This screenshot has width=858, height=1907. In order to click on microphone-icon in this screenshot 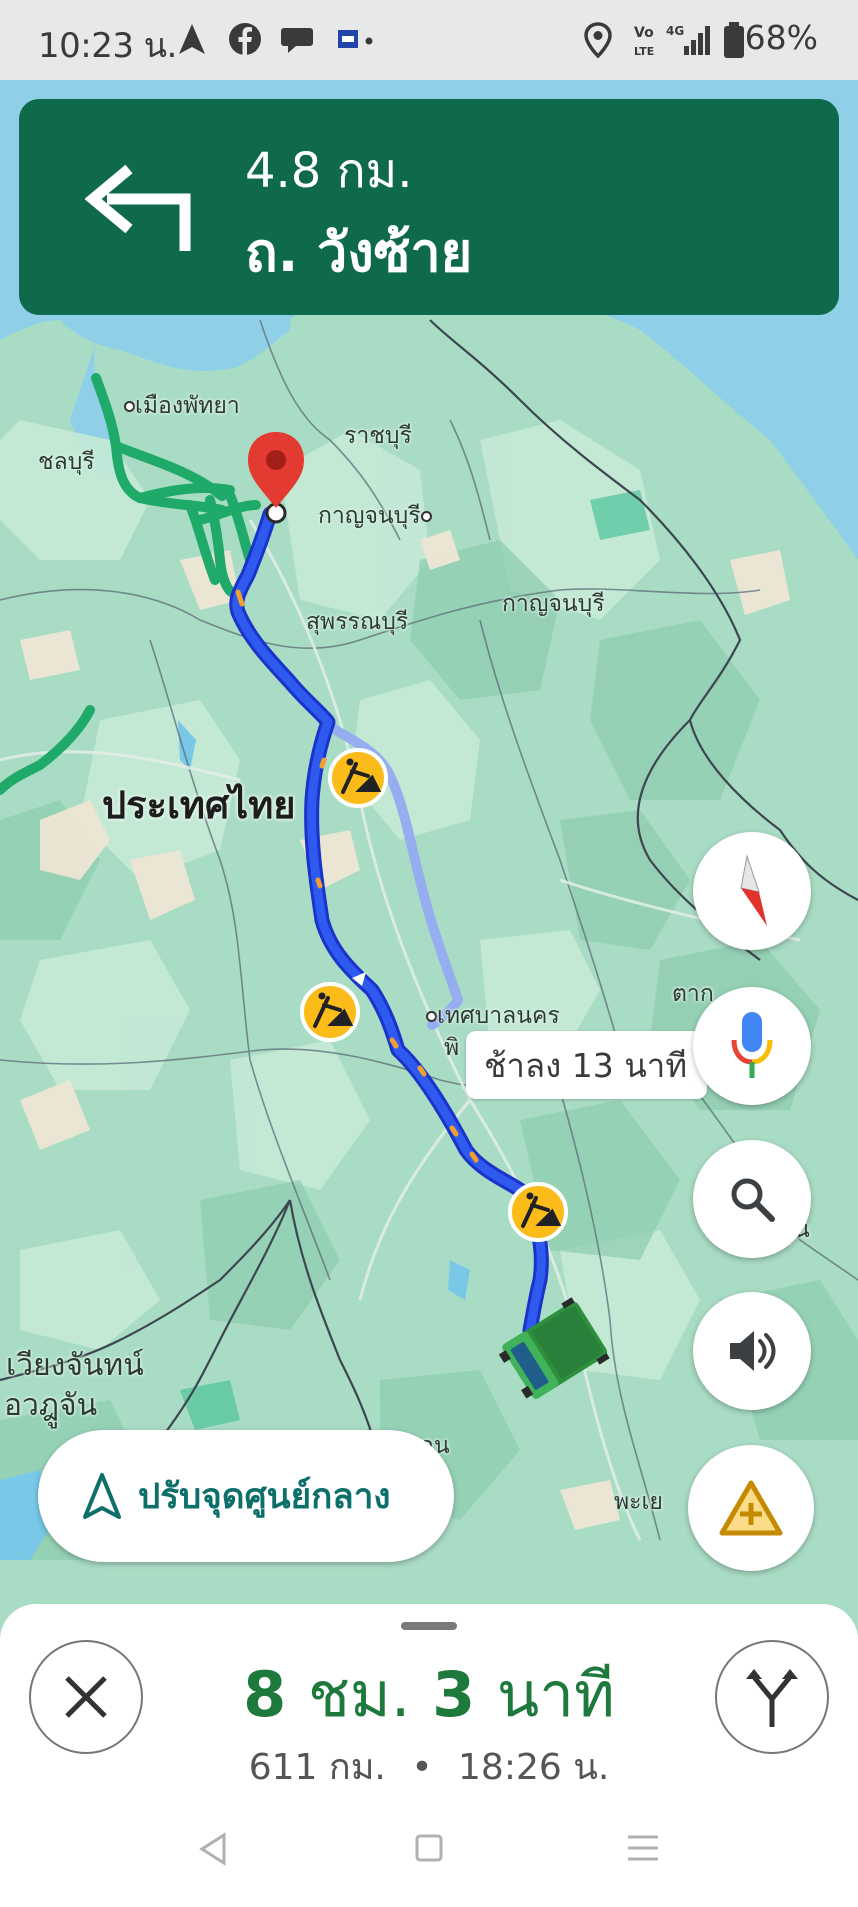, I will do `click(752, 1045)`.